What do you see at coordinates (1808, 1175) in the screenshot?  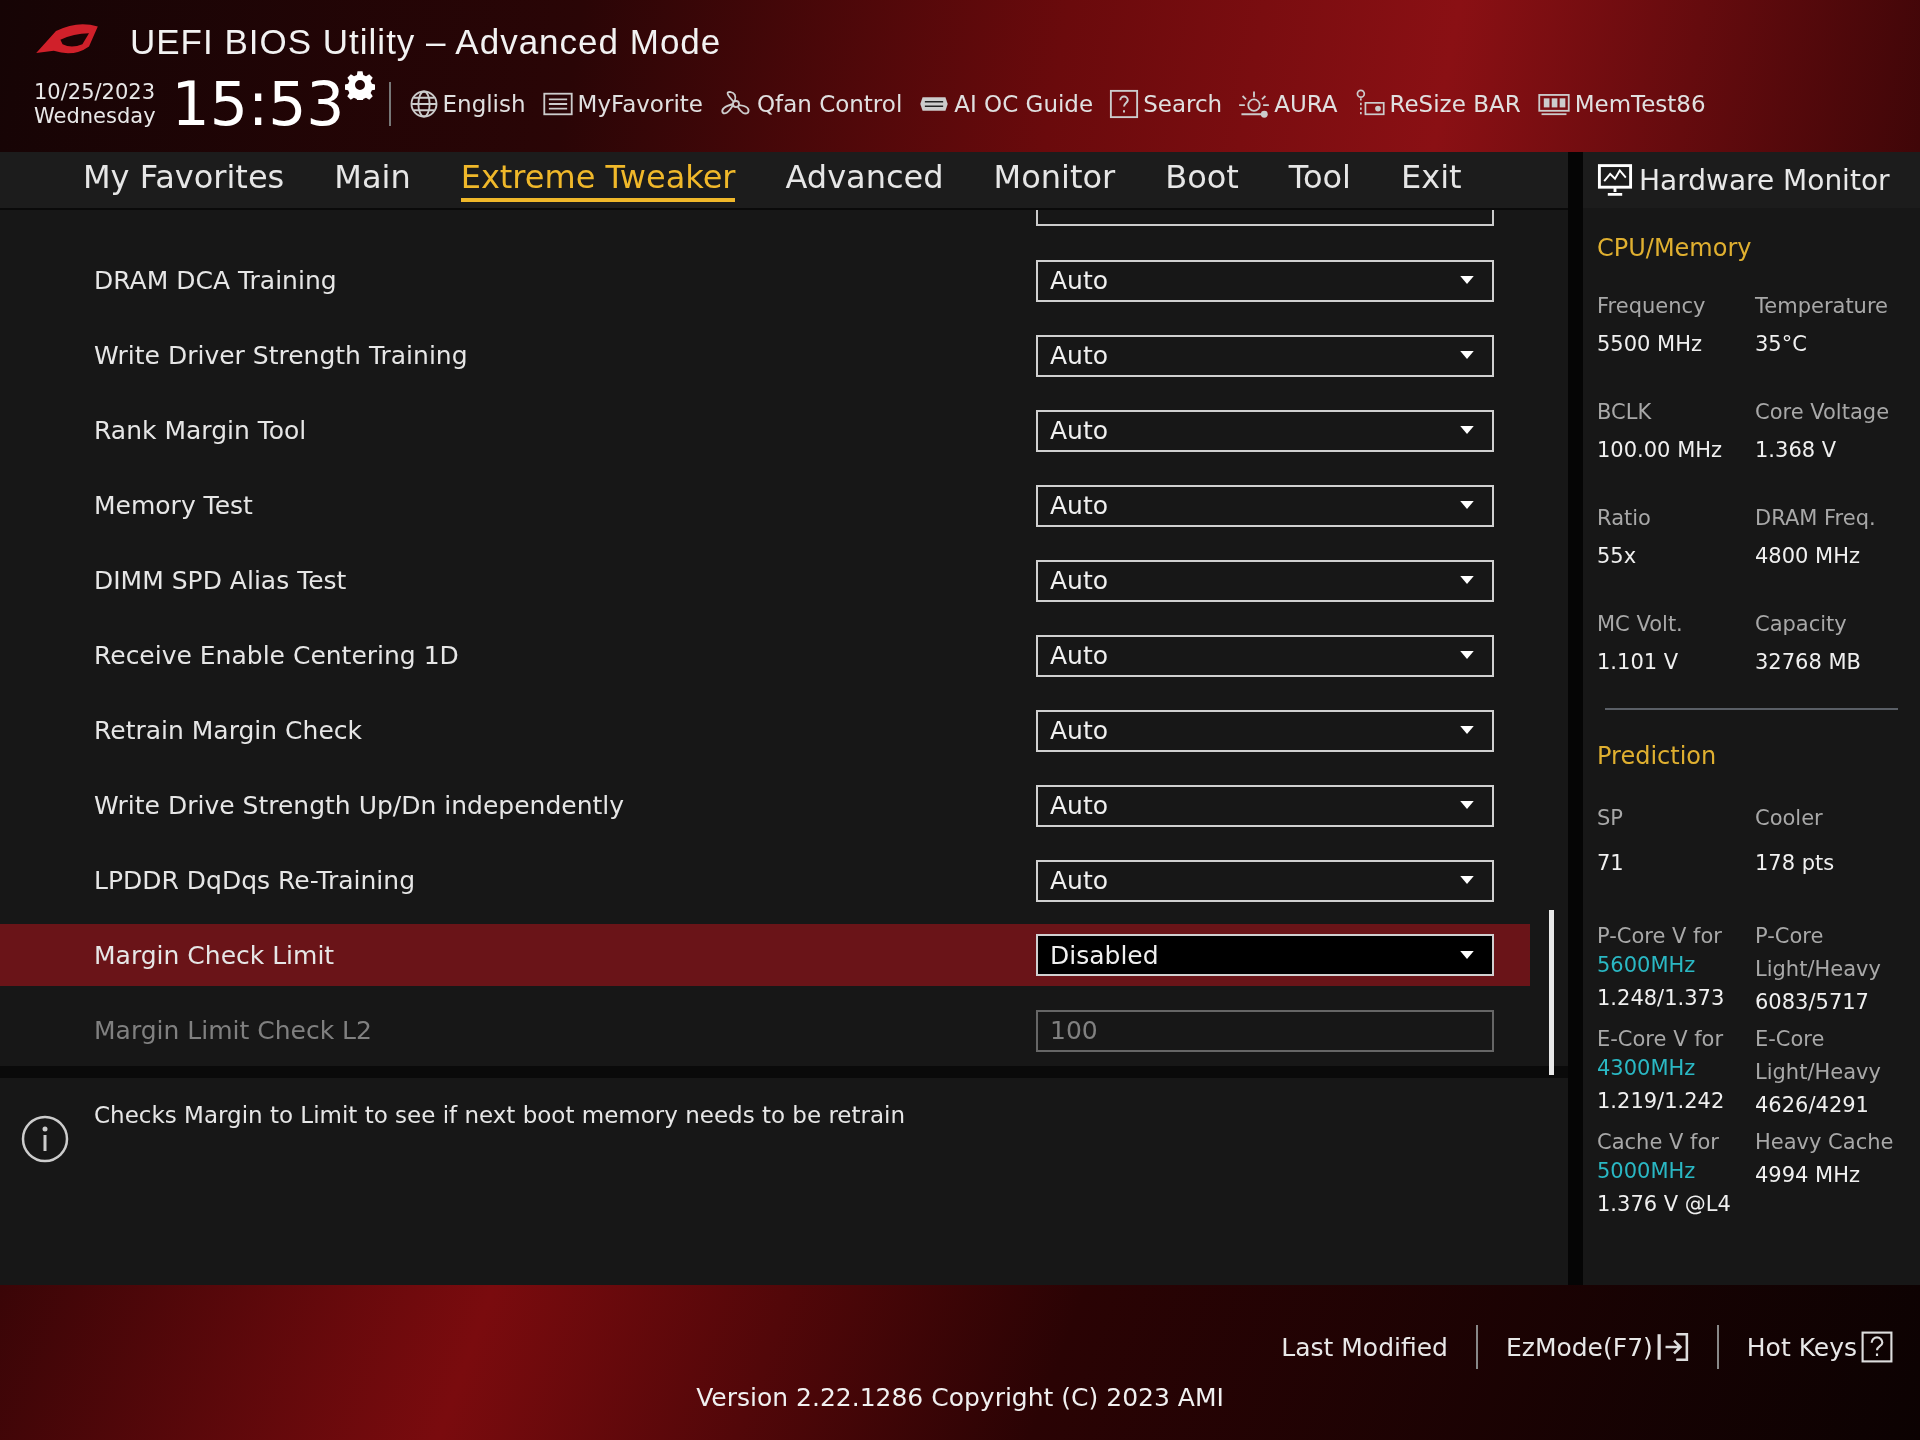 I see `metric-value: 4994 MHz` at bounding box center [1808, 1175].